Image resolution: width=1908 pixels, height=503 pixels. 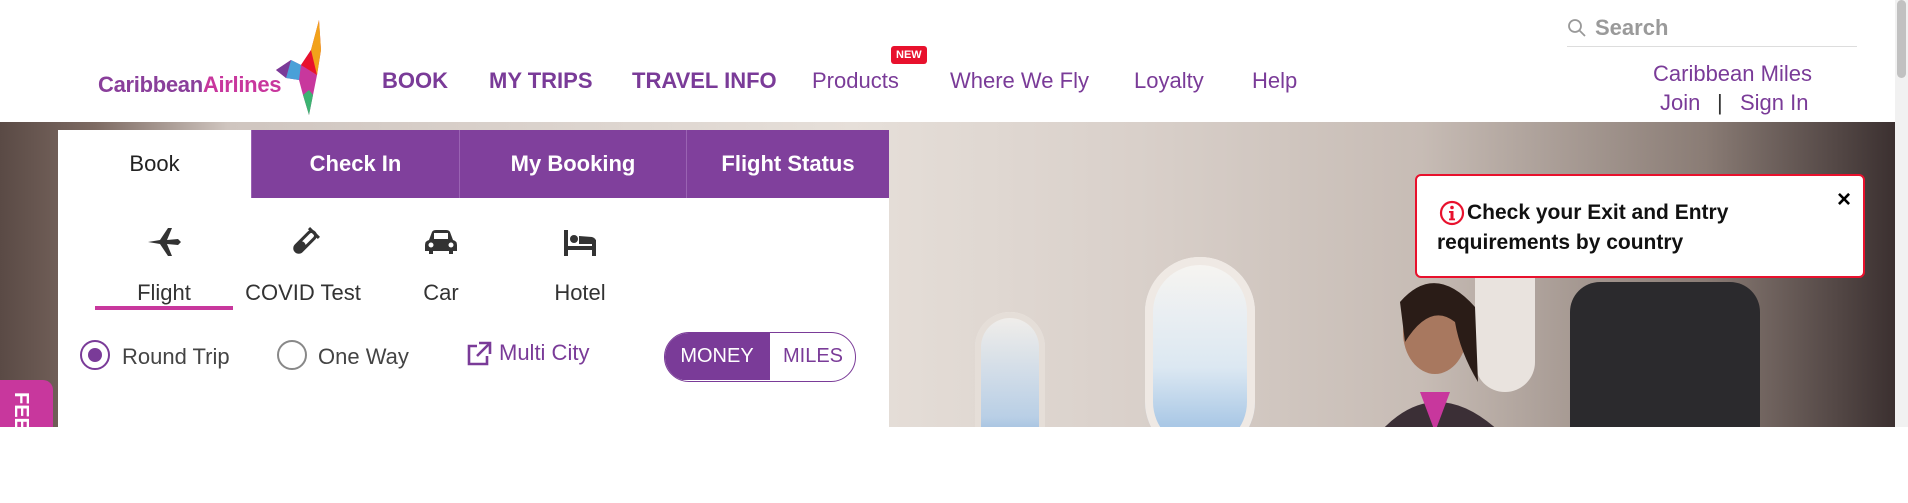 What do you see at coordinates (211, 67) in the screenshot?
I see `caribbean-airlines-logo: CaribbeanAirlines` at bounding box center [211, 67].